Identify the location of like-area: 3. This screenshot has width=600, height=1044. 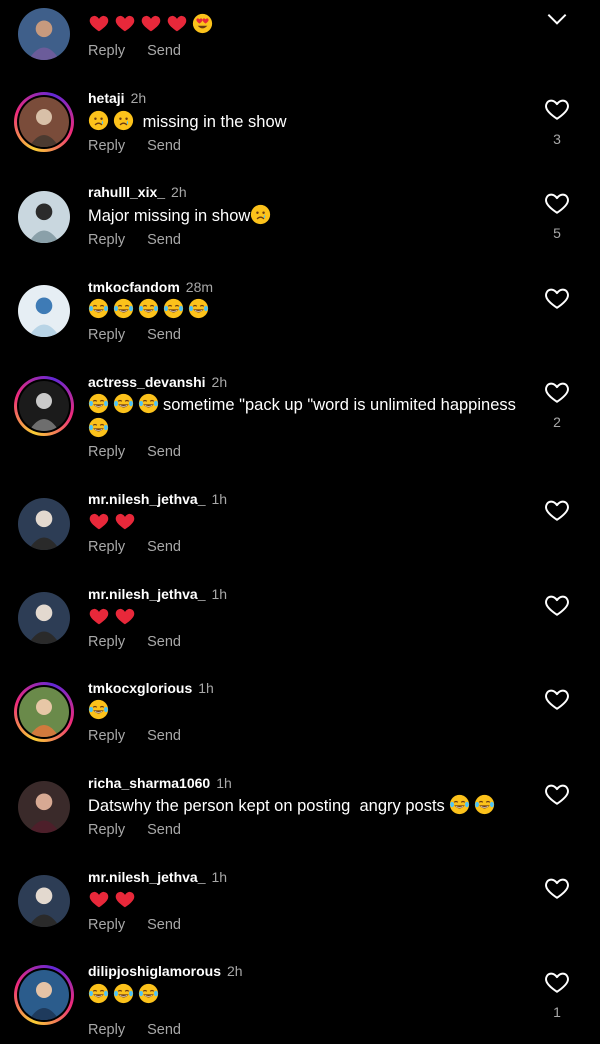
(557, 121).